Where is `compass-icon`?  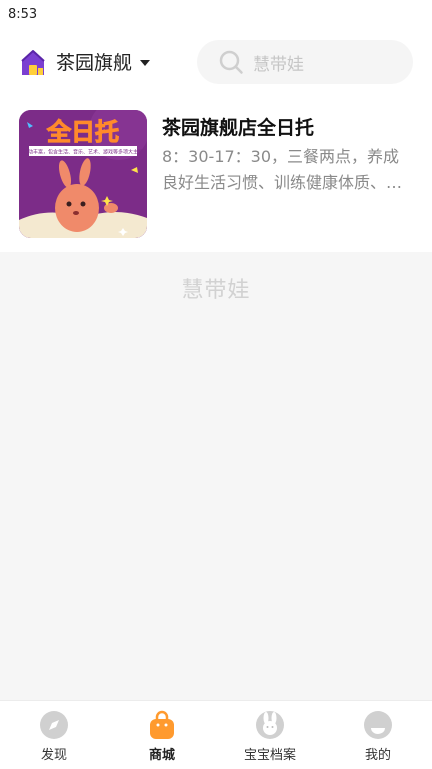
compass-icon is located at coordinates (54, 725).